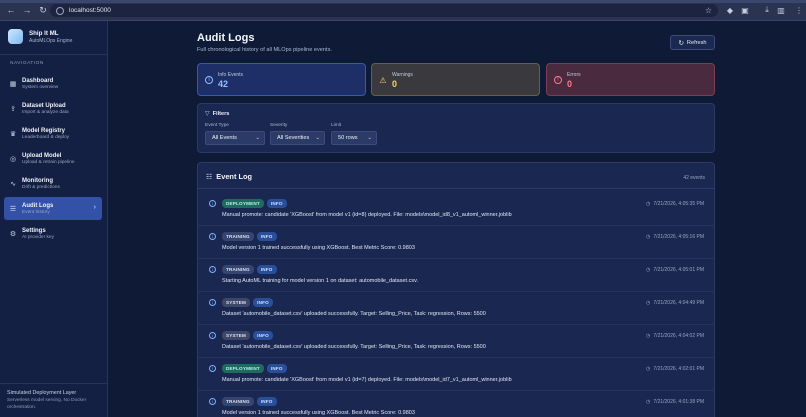 Image resolution: width=806 pixels, height=417 pixels. What do you see at coordinates (317, 138) in the screenshot?
I see `chevron-down-icon: ⌄` at bounding box center [317, 138].